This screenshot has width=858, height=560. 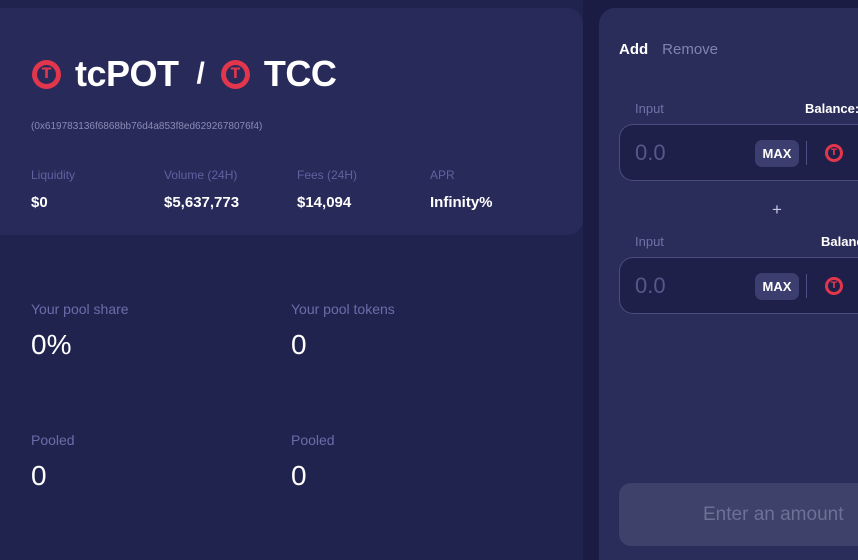 What do you see at coordinates (738, 514) in the screenshot?
I see `enter-amount-button: Enter an amount` at bounding box center [738, 514].